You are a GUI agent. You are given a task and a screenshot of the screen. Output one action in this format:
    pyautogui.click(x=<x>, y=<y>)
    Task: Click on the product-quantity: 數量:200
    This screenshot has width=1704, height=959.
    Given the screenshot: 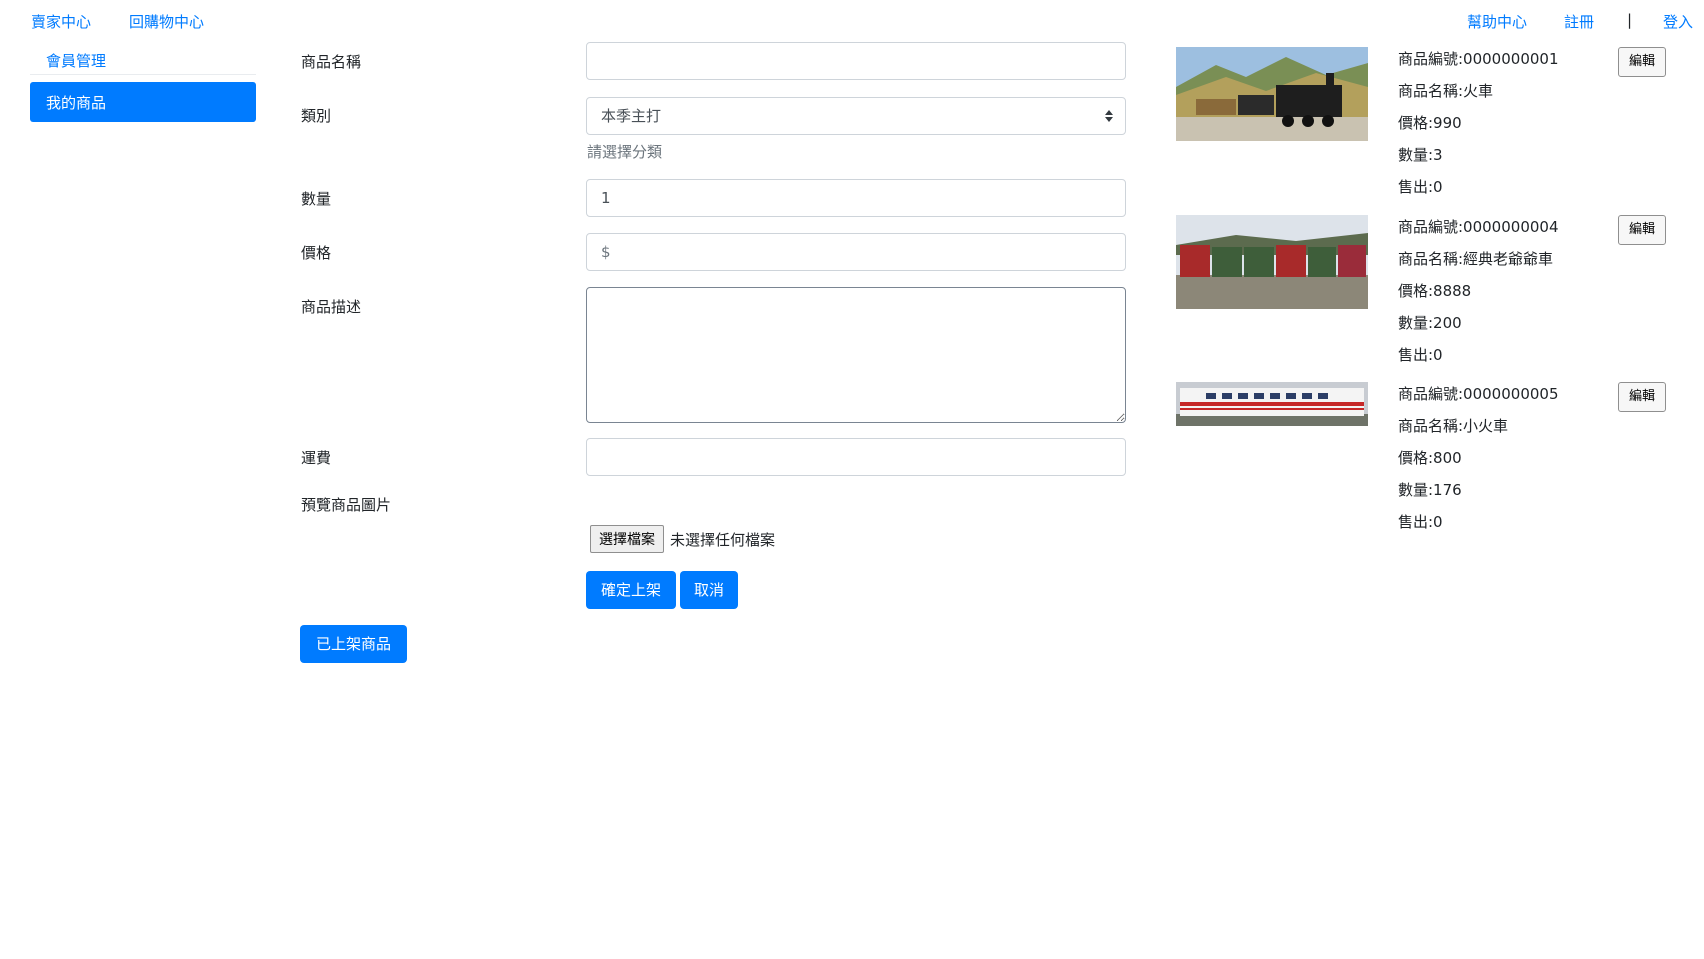 What is the action you would take?
    pyautogui.click(x=1430, y=323)
    